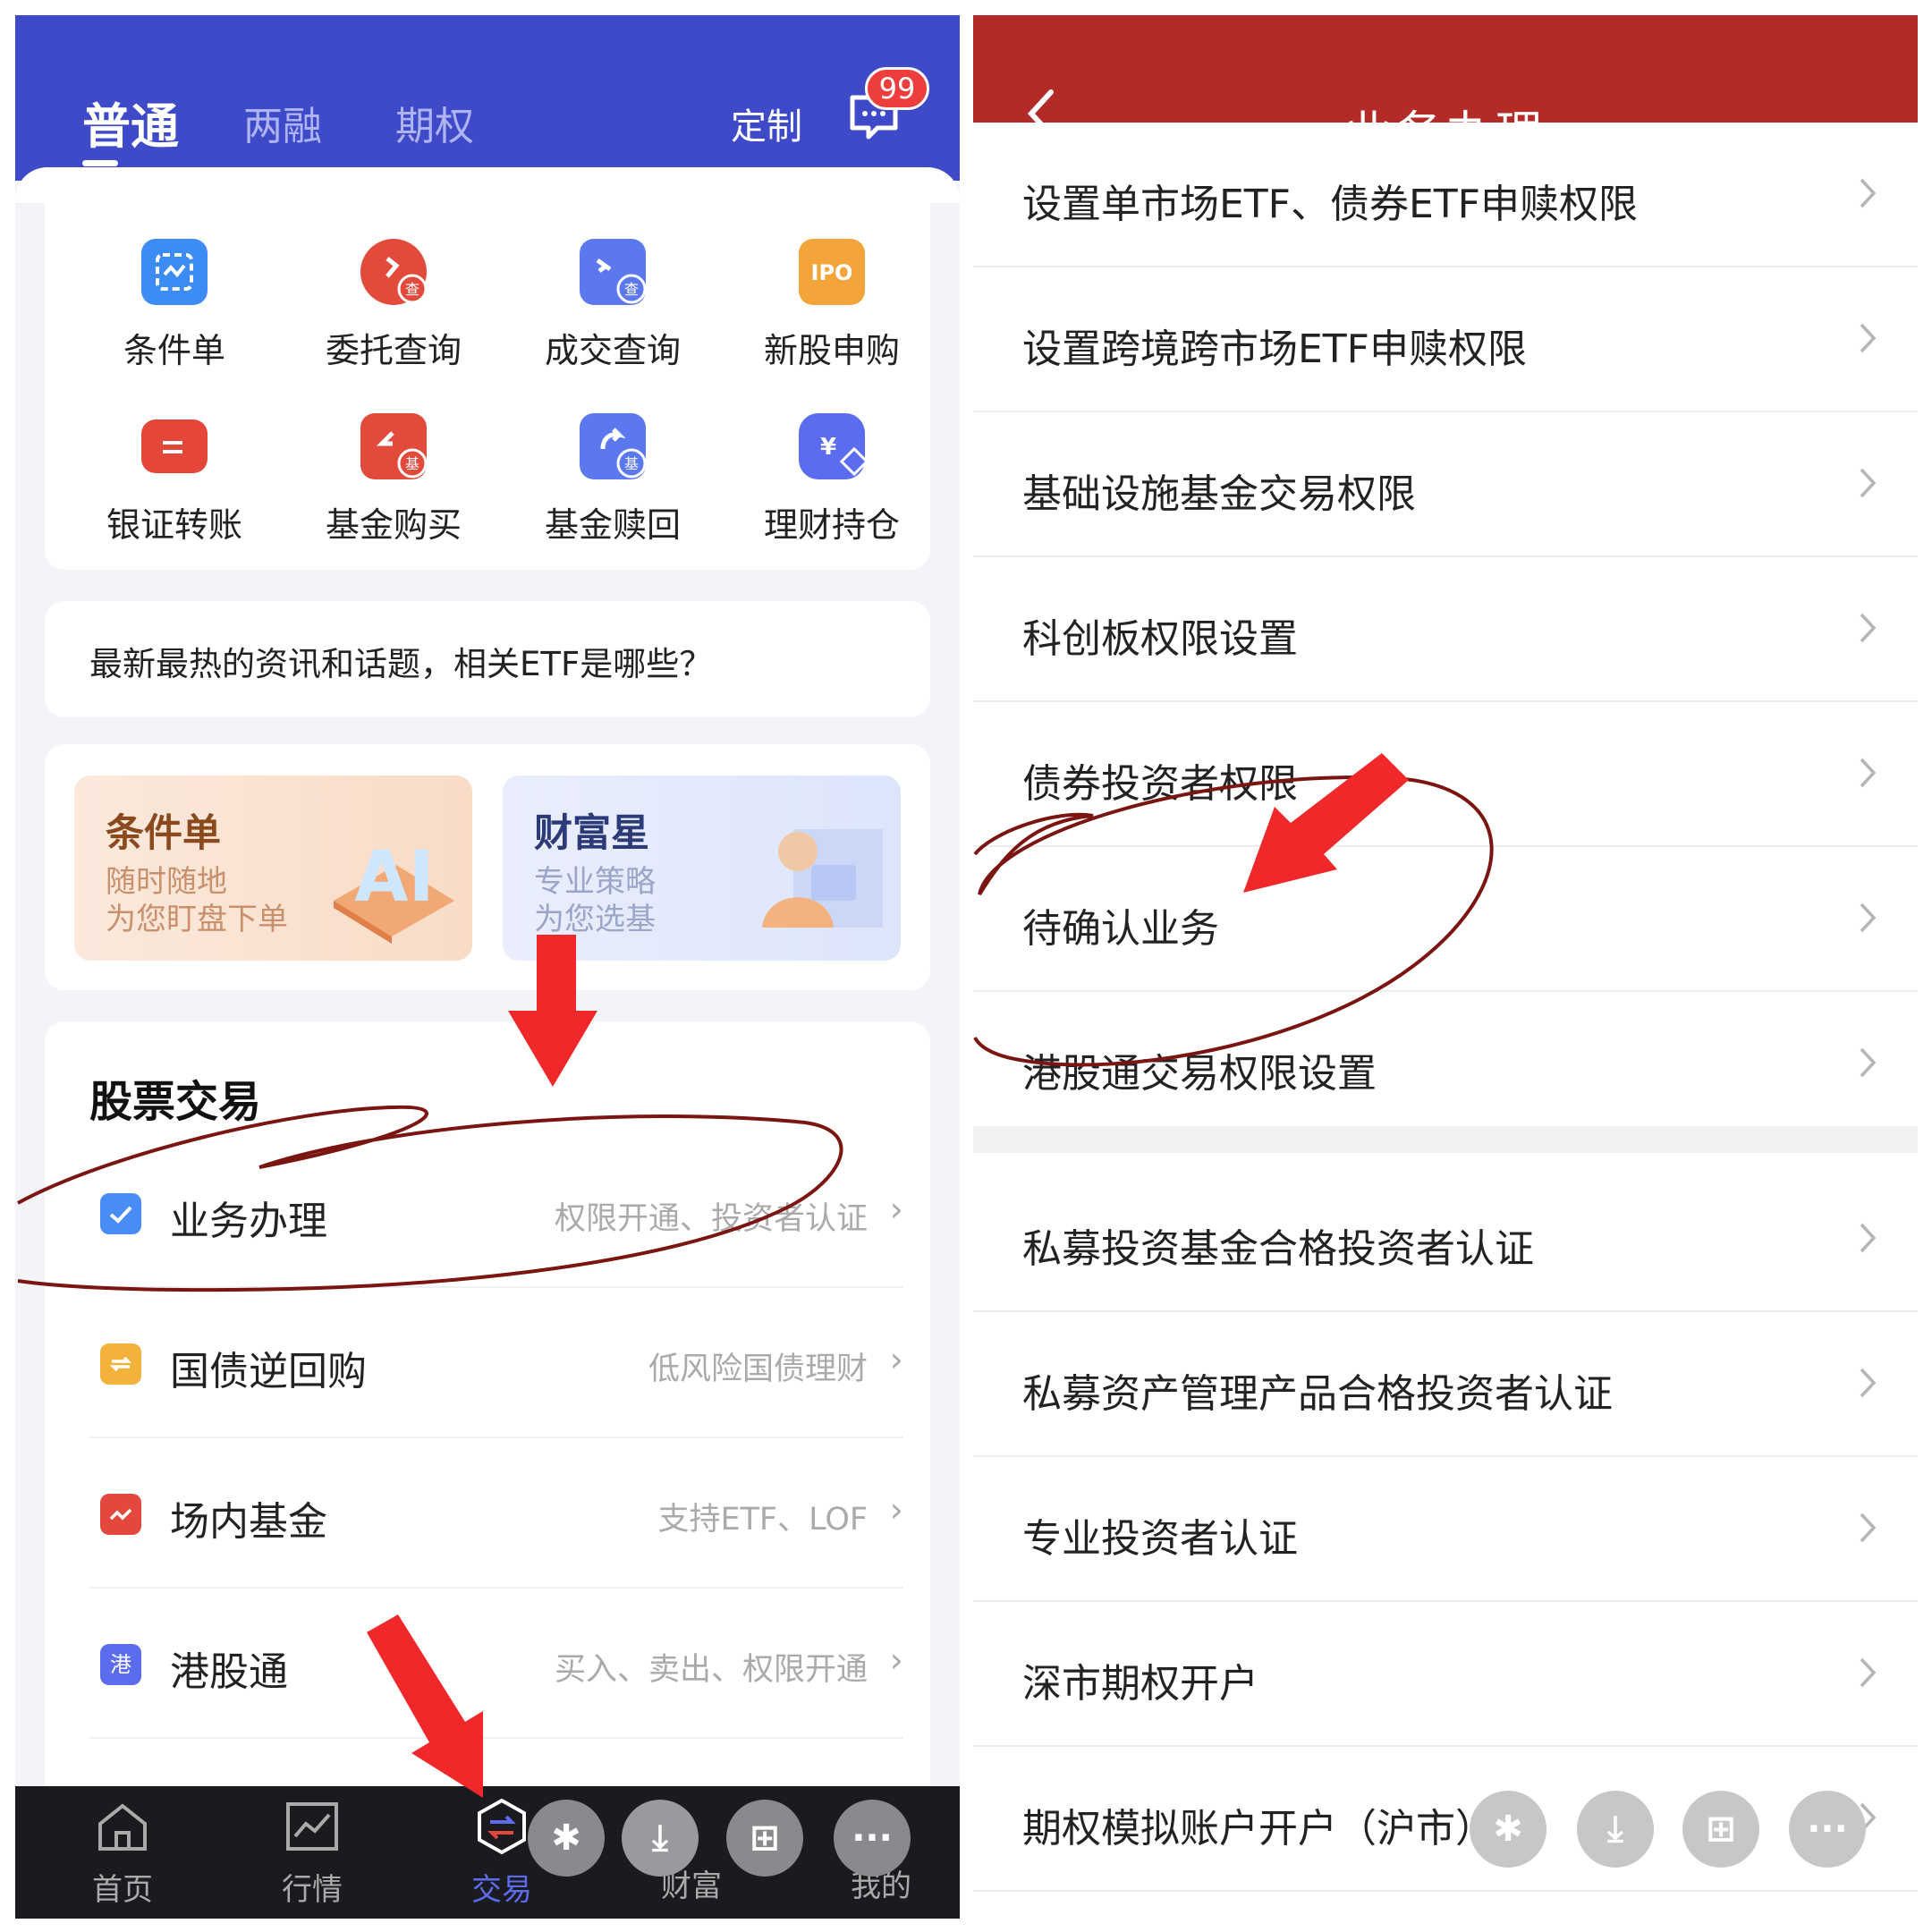 The image size is (1932, 1932). Describe the element at coordinates (174, 272) in the screenshot. I see `condition-order-icon` at that location.